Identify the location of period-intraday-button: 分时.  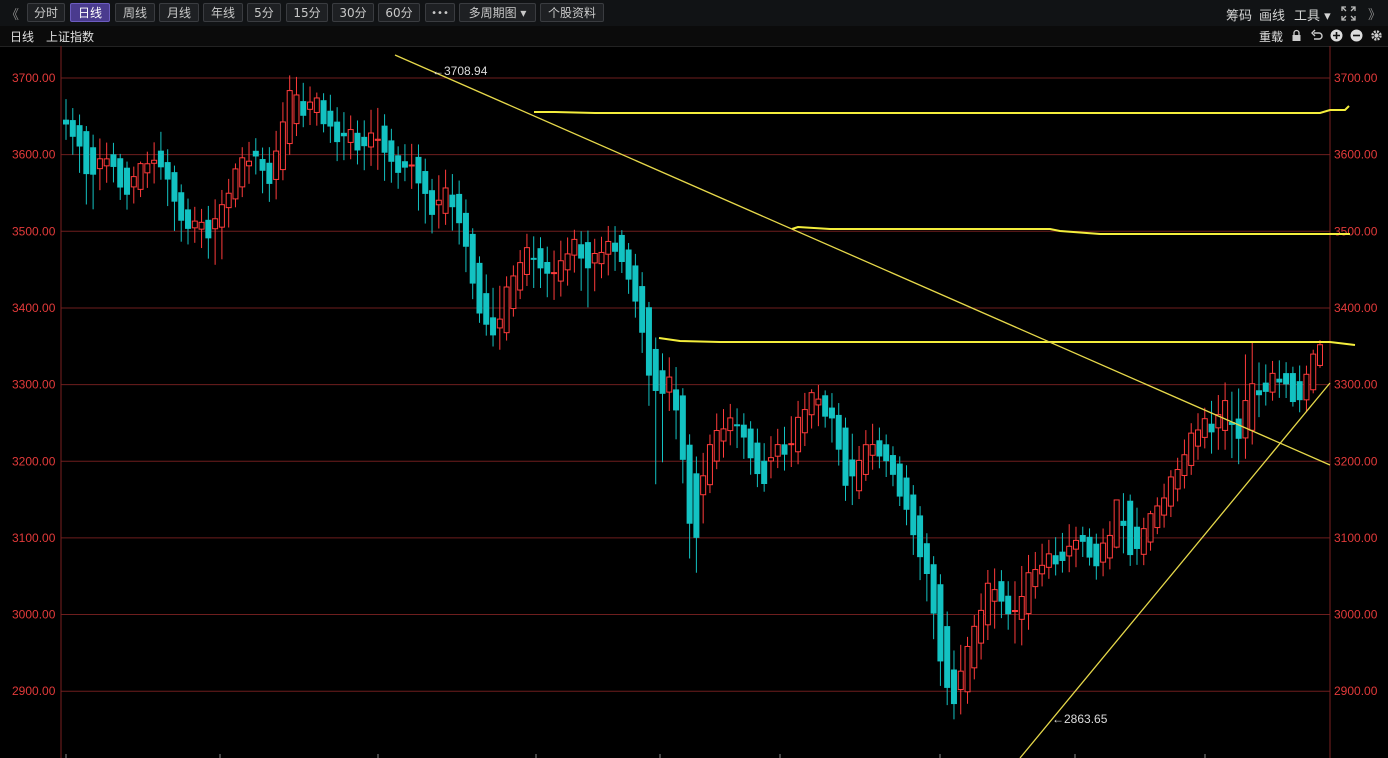
(46, 12).